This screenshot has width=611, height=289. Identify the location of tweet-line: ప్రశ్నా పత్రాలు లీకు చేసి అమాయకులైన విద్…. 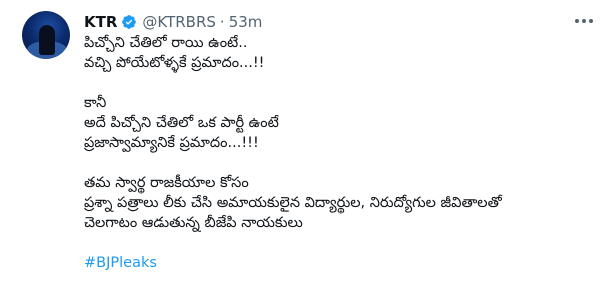
(293, 203).